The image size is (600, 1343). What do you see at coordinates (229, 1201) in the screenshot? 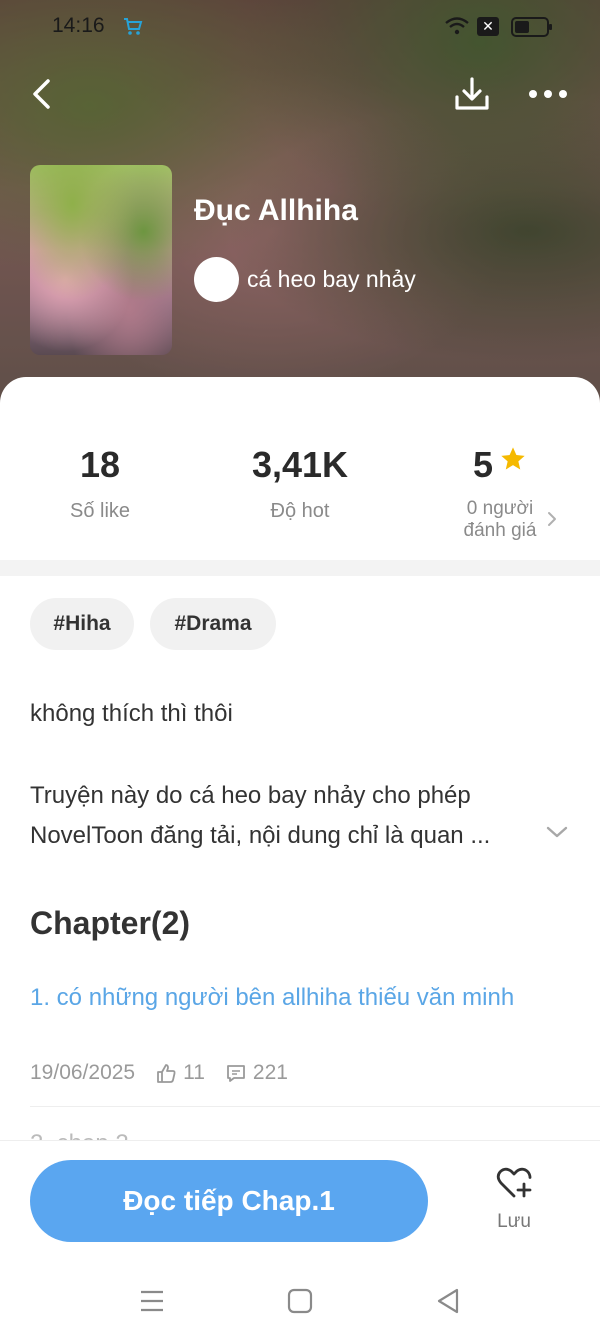
I see `continue-reading-button: Đọc tiếp Chap.1` at bounding box center [229, 1201].